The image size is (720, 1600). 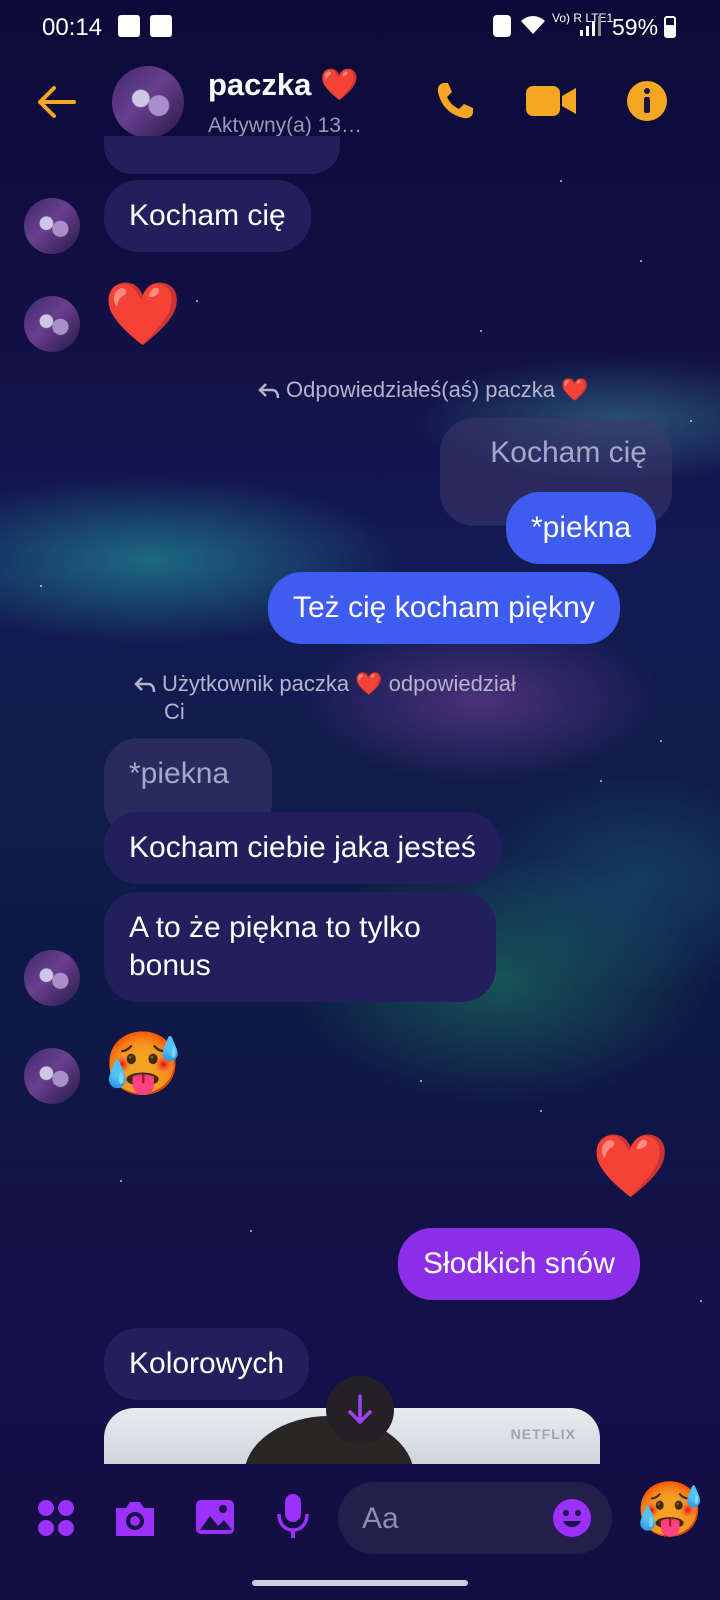 I want to click on microphone-icon, so click(x=293, y=1517).